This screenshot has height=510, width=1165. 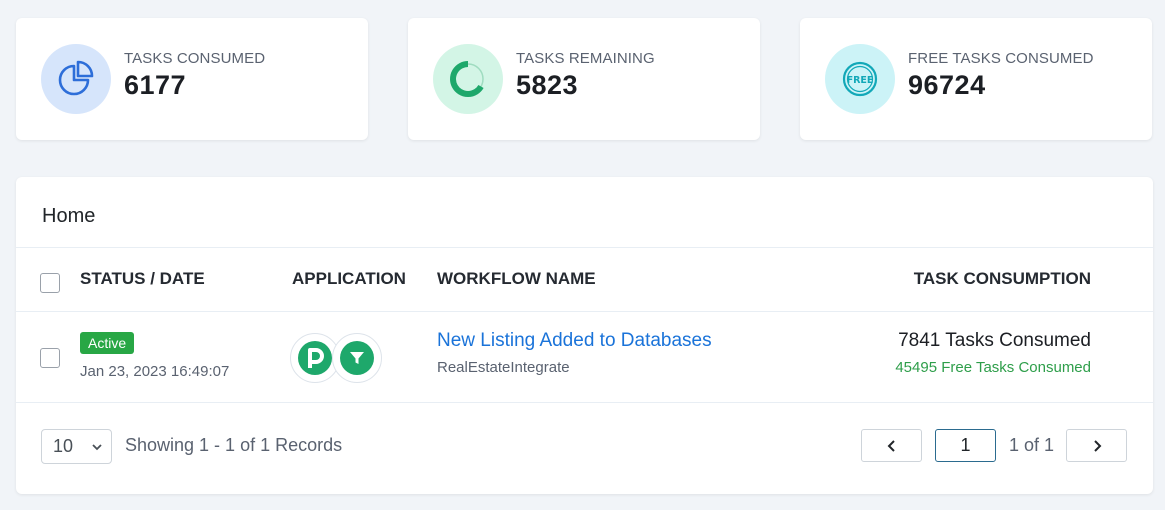 I want to click on page-size-select: 10, so click(x=76, y=446).